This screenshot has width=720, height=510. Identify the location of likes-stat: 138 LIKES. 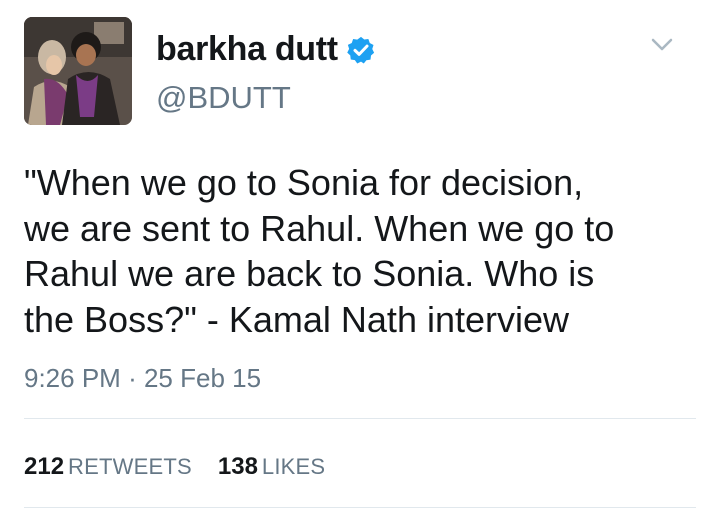
(271, 467).